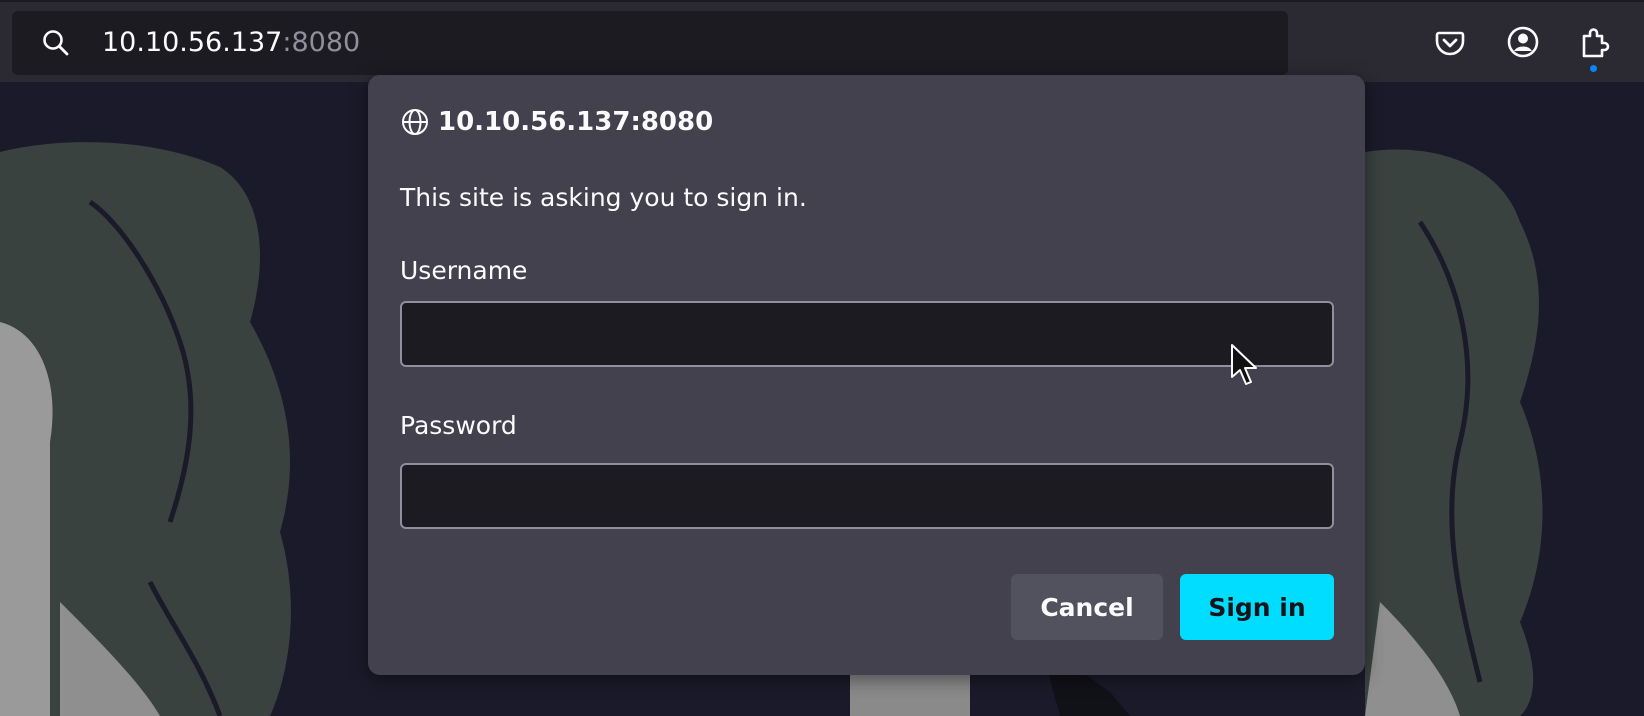 This screenshot has width=1644, height=716. I want to click on username-label: Username, so click(464, 270).